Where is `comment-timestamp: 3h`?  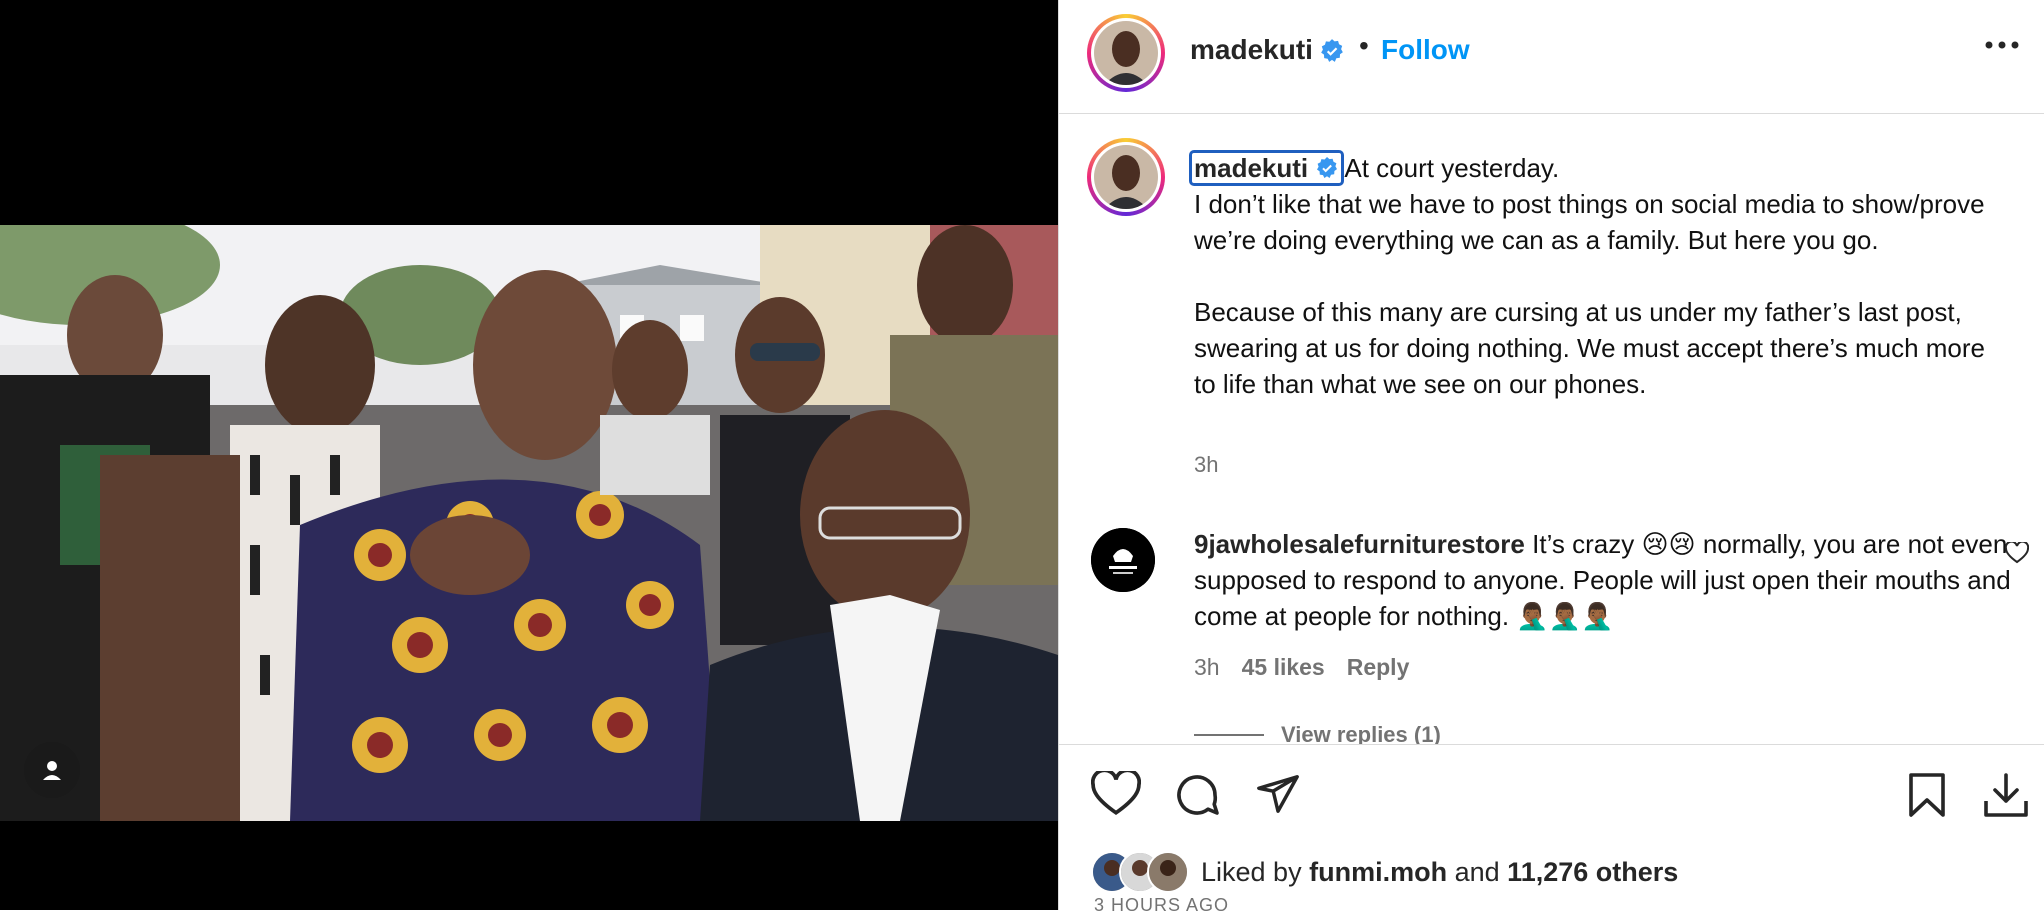
comment-timestamp: 3h is located at coordinates (1207, 667).